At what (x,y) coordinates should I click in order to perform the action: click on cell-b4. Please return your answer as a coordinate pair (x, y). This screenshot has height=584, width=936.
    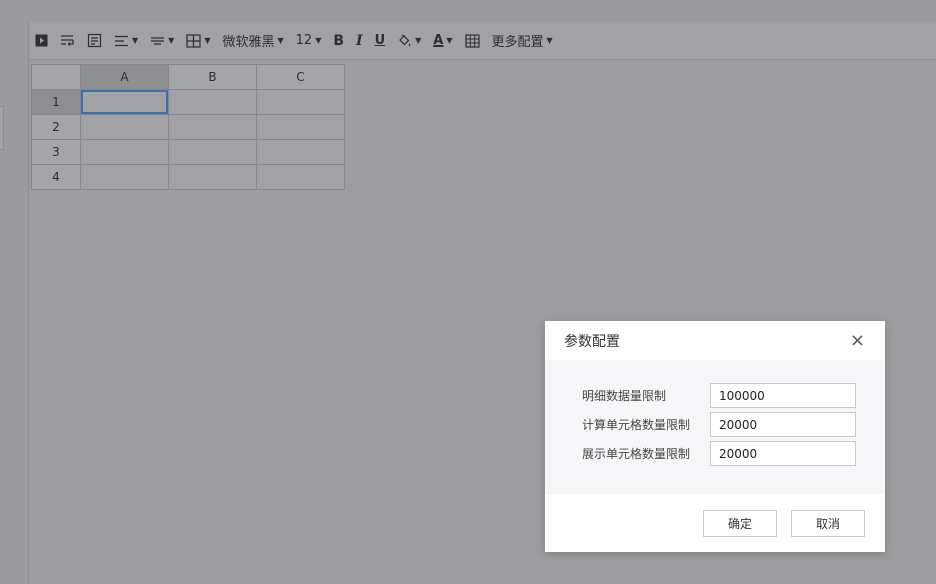
    Looking at the image, I should click on (212, 177).